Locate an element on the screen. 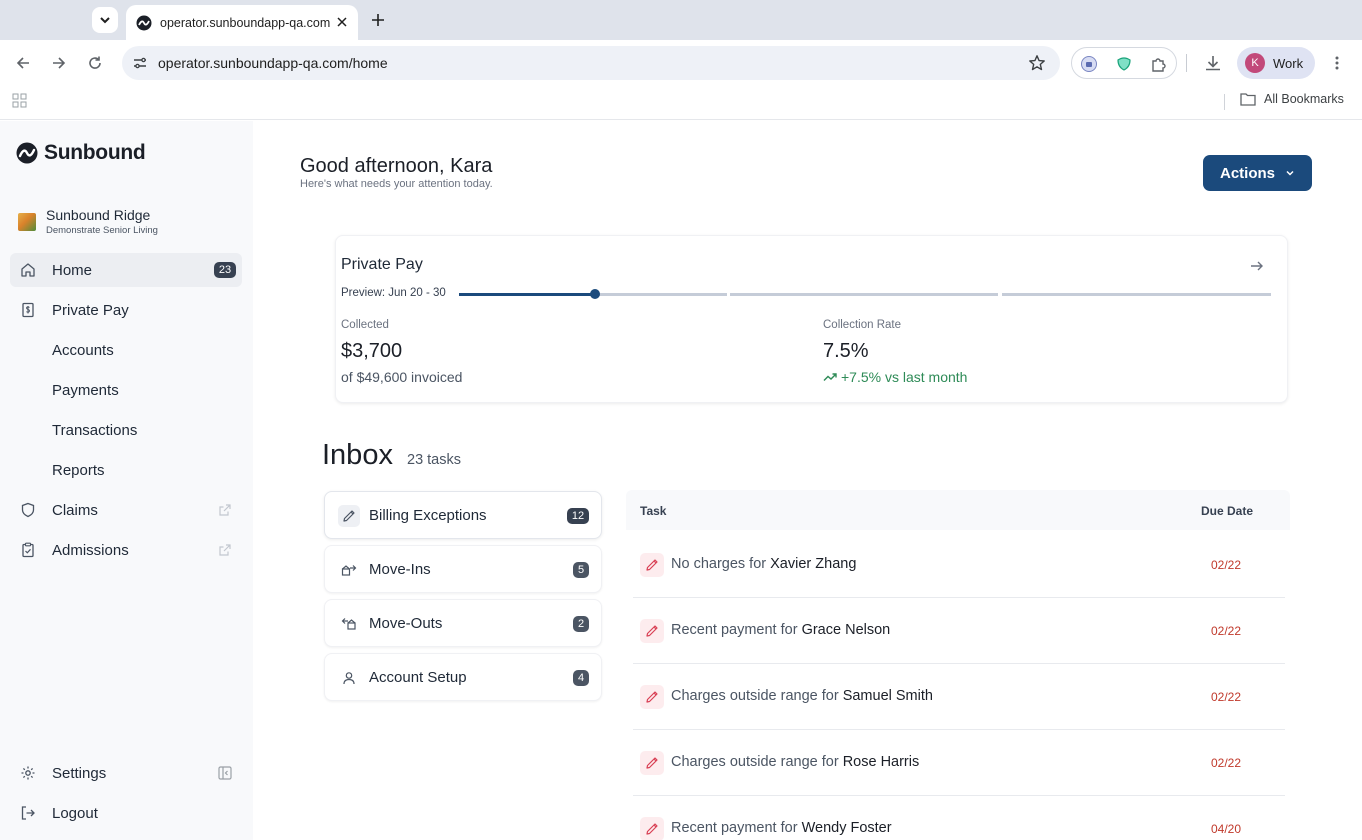 The width and height of the screenshot is (1362, 840). tab-title: operator.sunboundapp-qa.com/home is located at coordinates (245, 22).